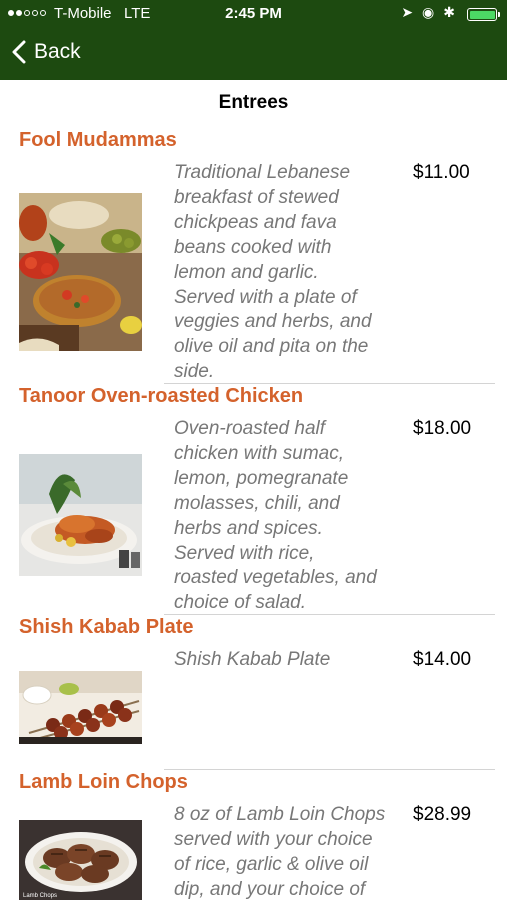  What do you see at coordinates (271, 864) in the screenshot?
I see `description-line: of rice, garlic & olive oil` at bounding box center [271, 864].